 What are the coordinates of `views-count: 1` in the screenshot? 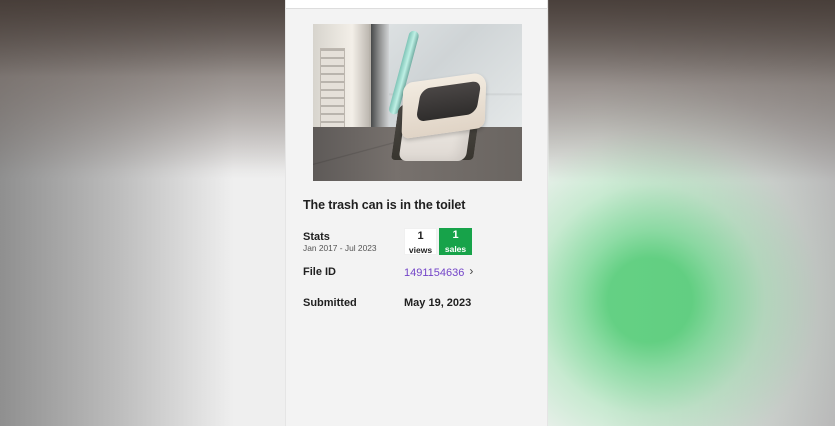 It's located at (420, 236).